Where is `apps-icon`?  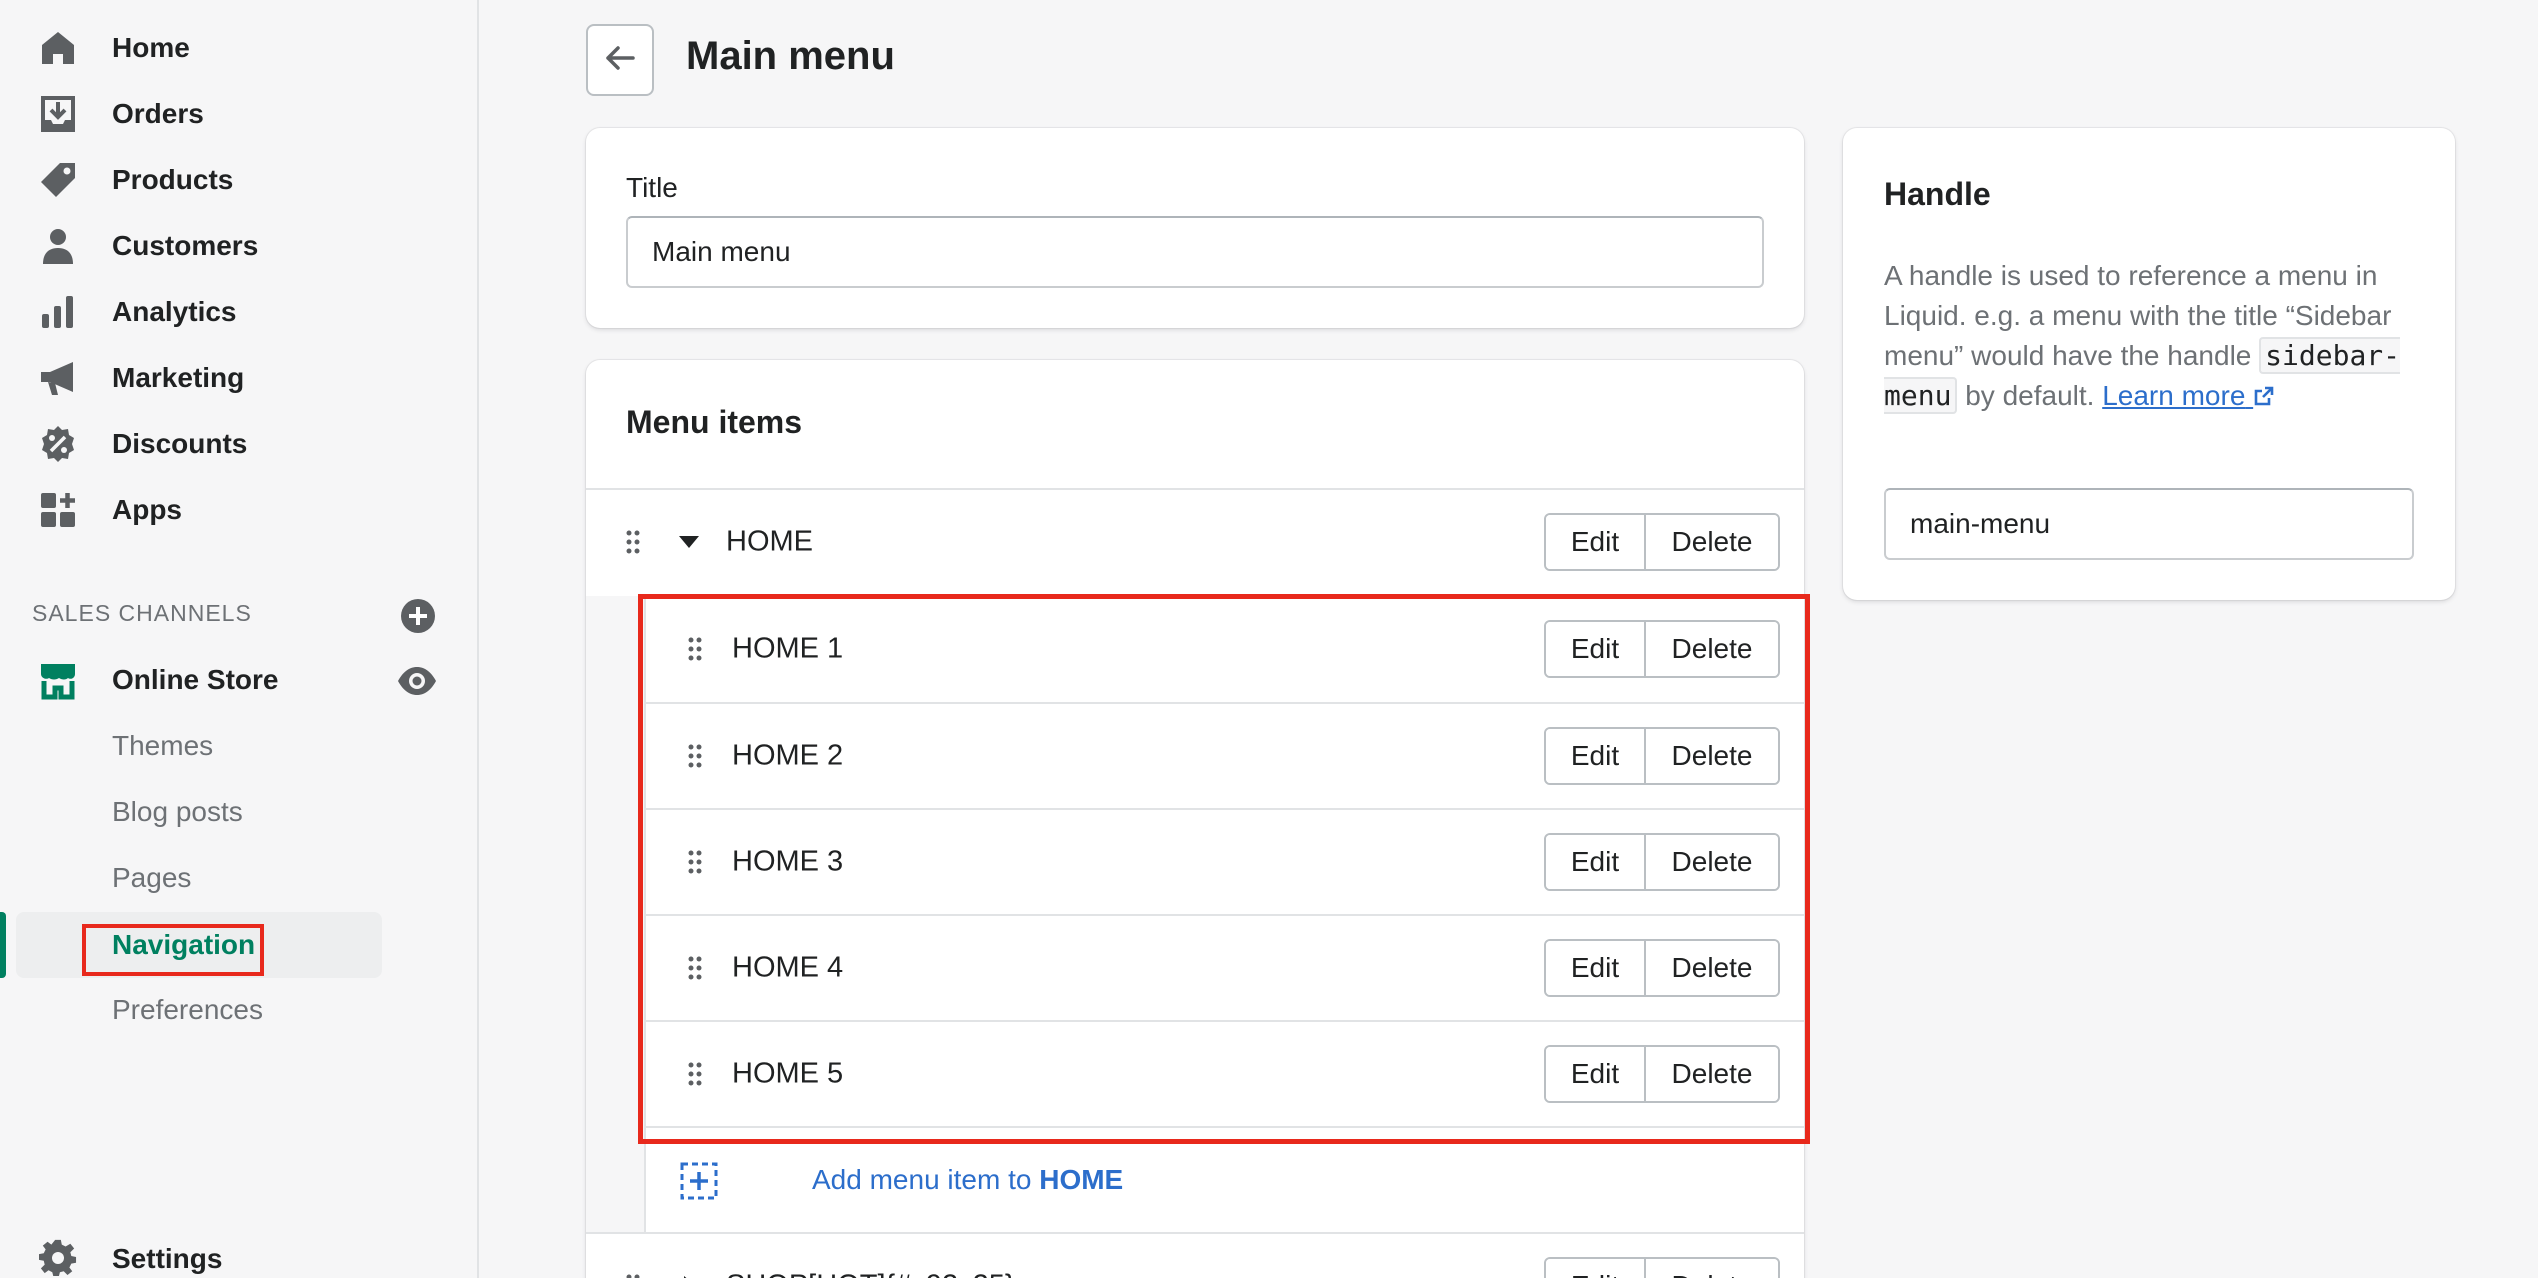
apps-icon is located at coordinates (58, 510).